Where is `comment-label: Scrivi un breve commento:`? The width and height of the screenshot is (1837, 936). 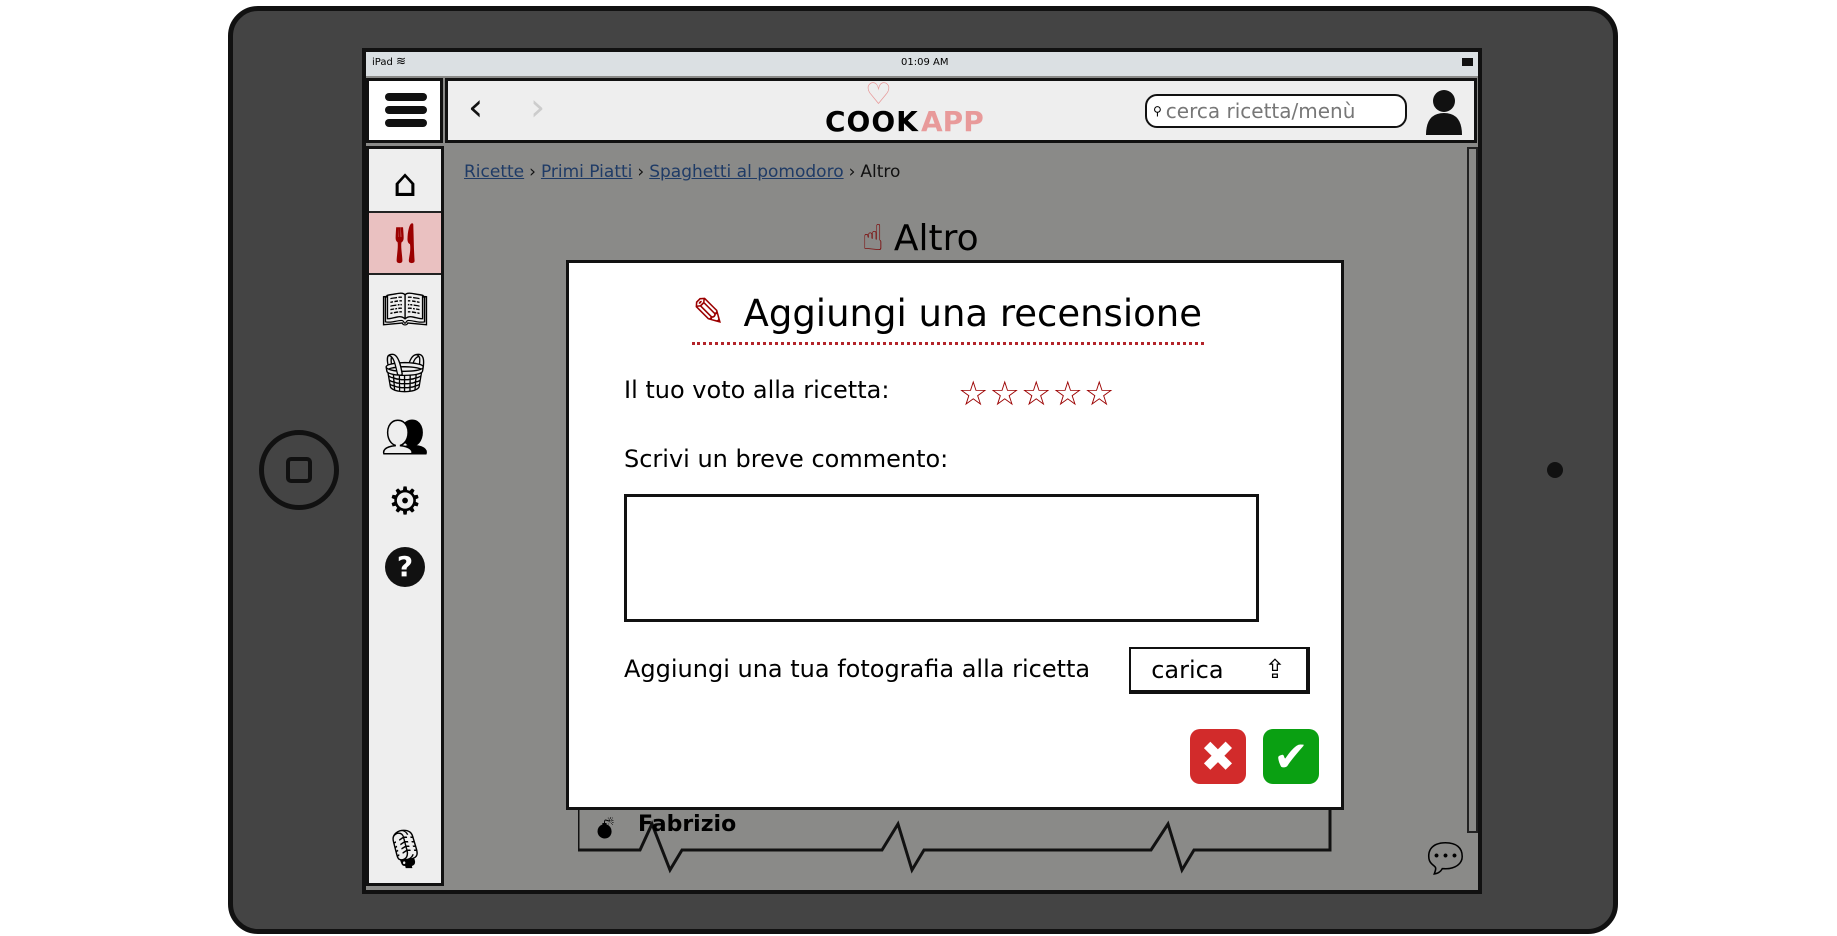
comment-label: Scrivi un breve commento: is located at coordinates (786, 459).